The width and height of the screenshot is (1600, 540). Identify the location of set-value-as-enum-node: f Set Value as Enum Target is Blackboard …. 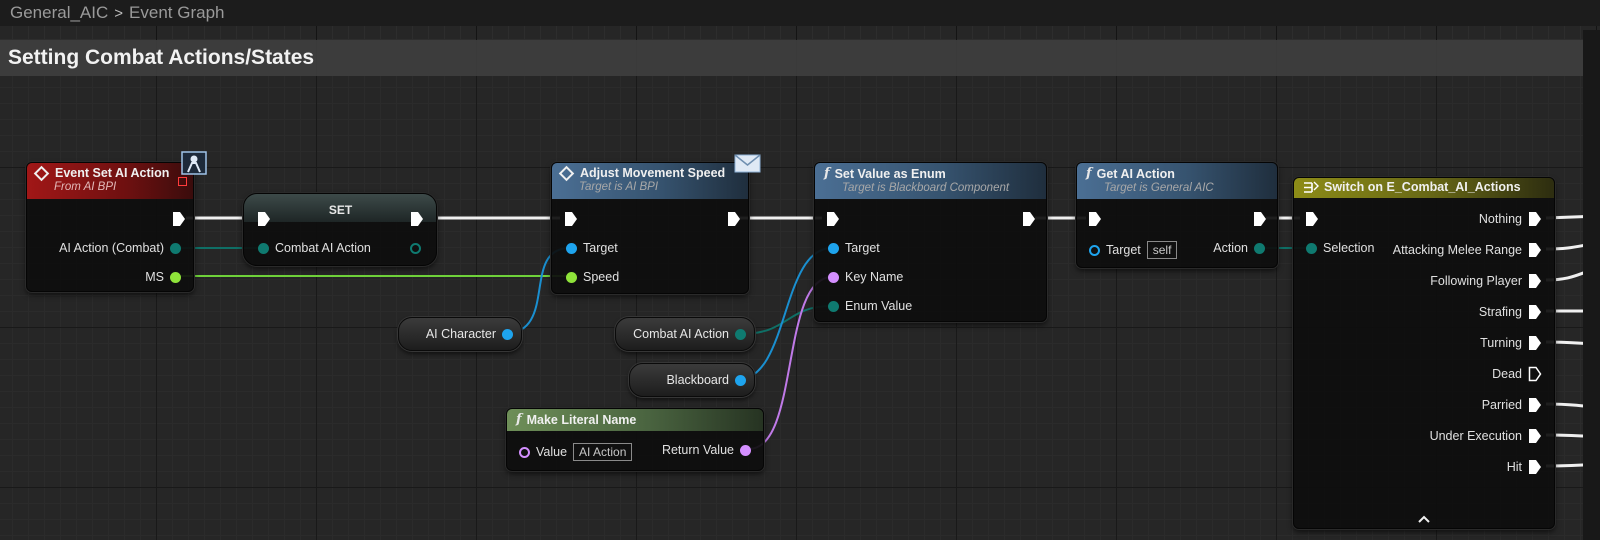
(930, 242).